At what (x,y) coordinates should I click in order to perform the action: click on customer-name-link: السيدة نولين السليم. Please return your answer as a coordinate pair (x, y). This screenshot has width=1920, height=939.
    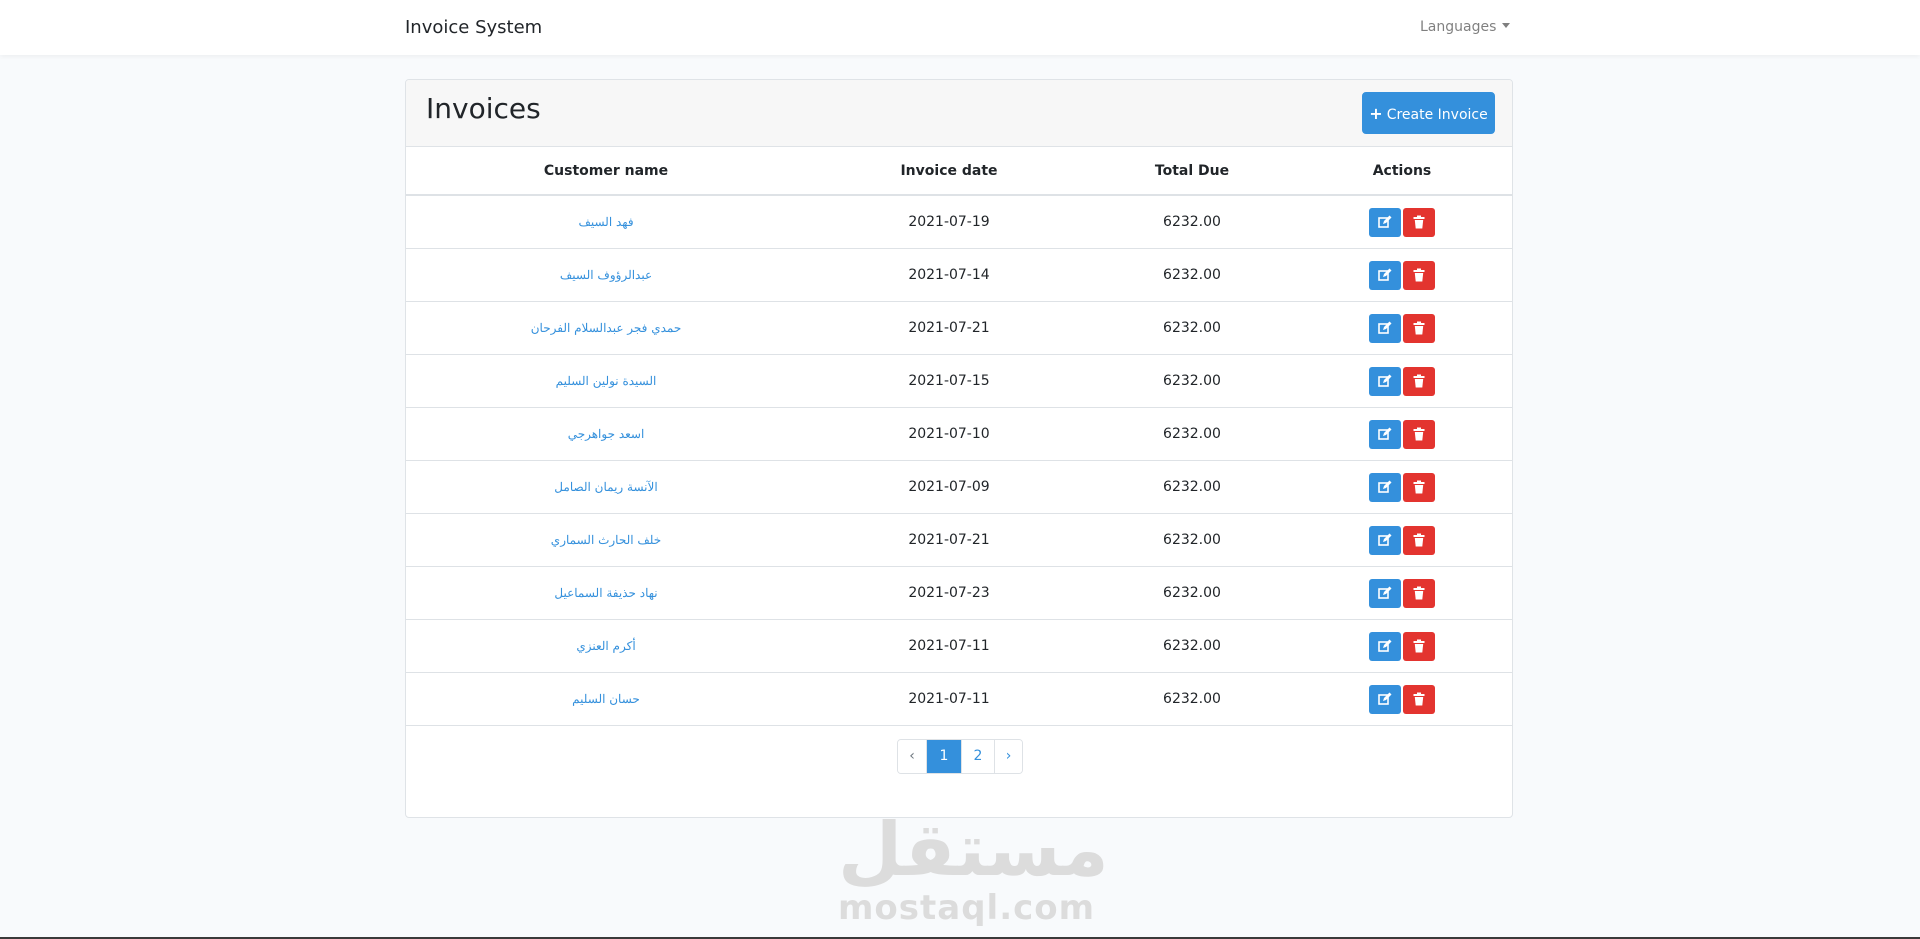
    Looking at the image, I should click on (606, 381).